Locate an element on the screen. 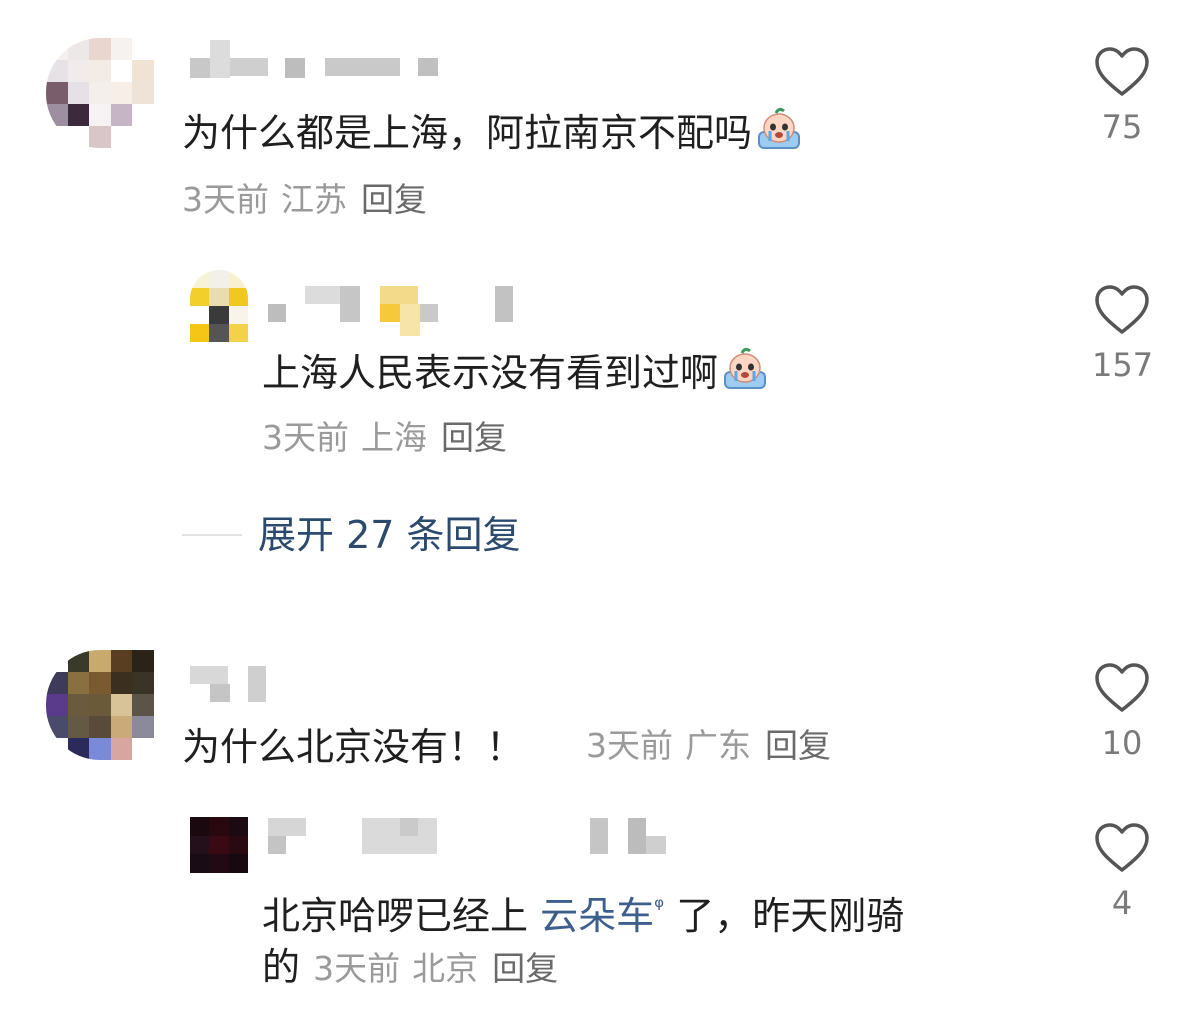 The image size is (1200, 1023). like-count: 4 is located at coordinates (1122, 903).